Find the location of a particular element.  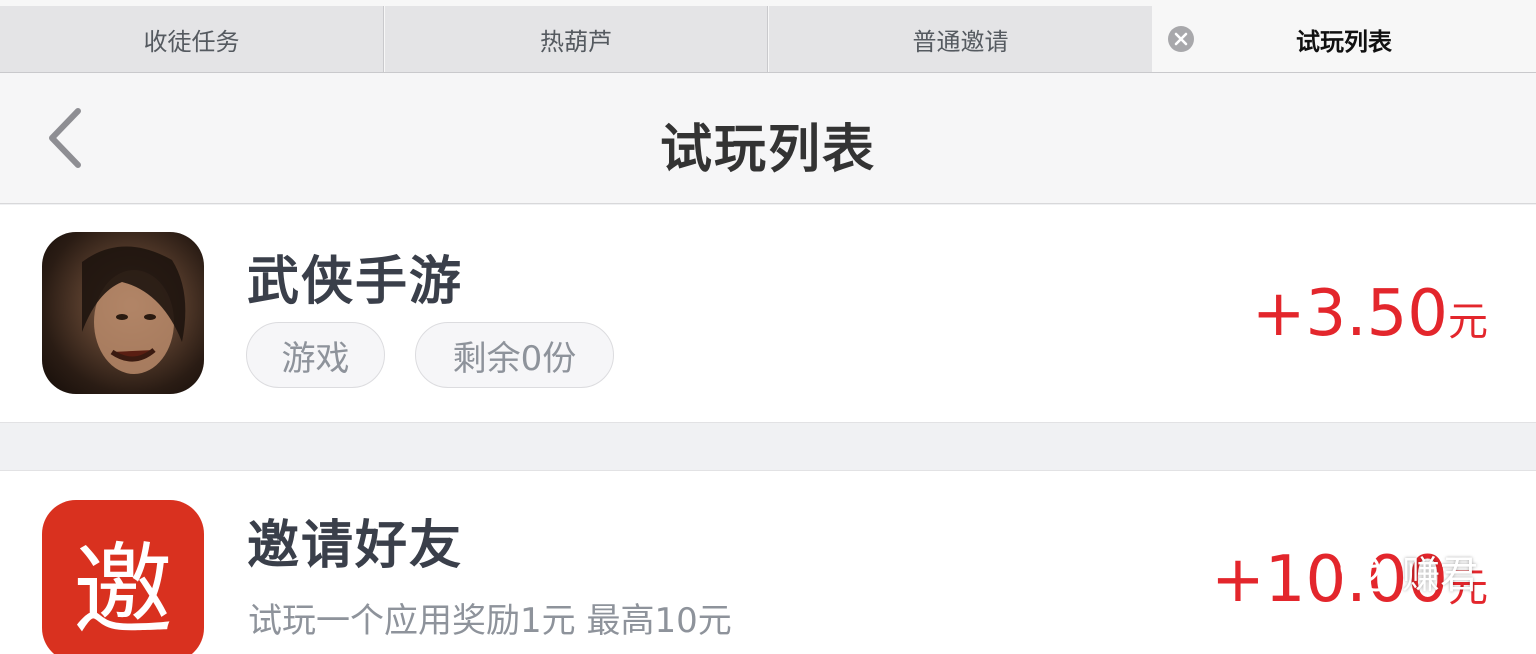

watermark-text: 赚君 is located at coordinates (1440, 575).